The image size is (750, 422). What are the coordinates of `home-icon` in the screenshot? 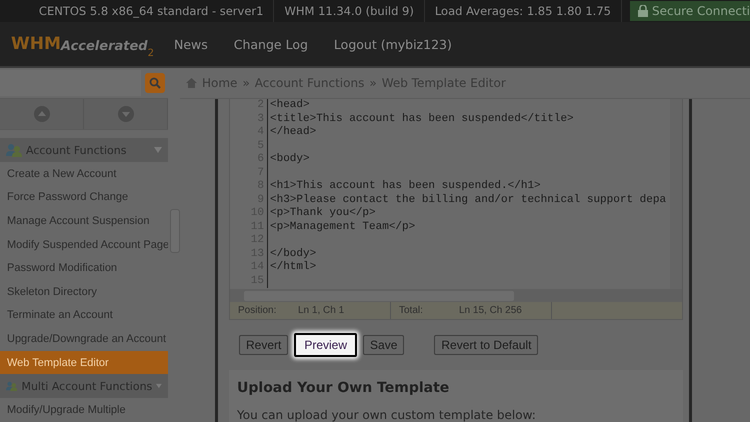 It's located at (191, 83).